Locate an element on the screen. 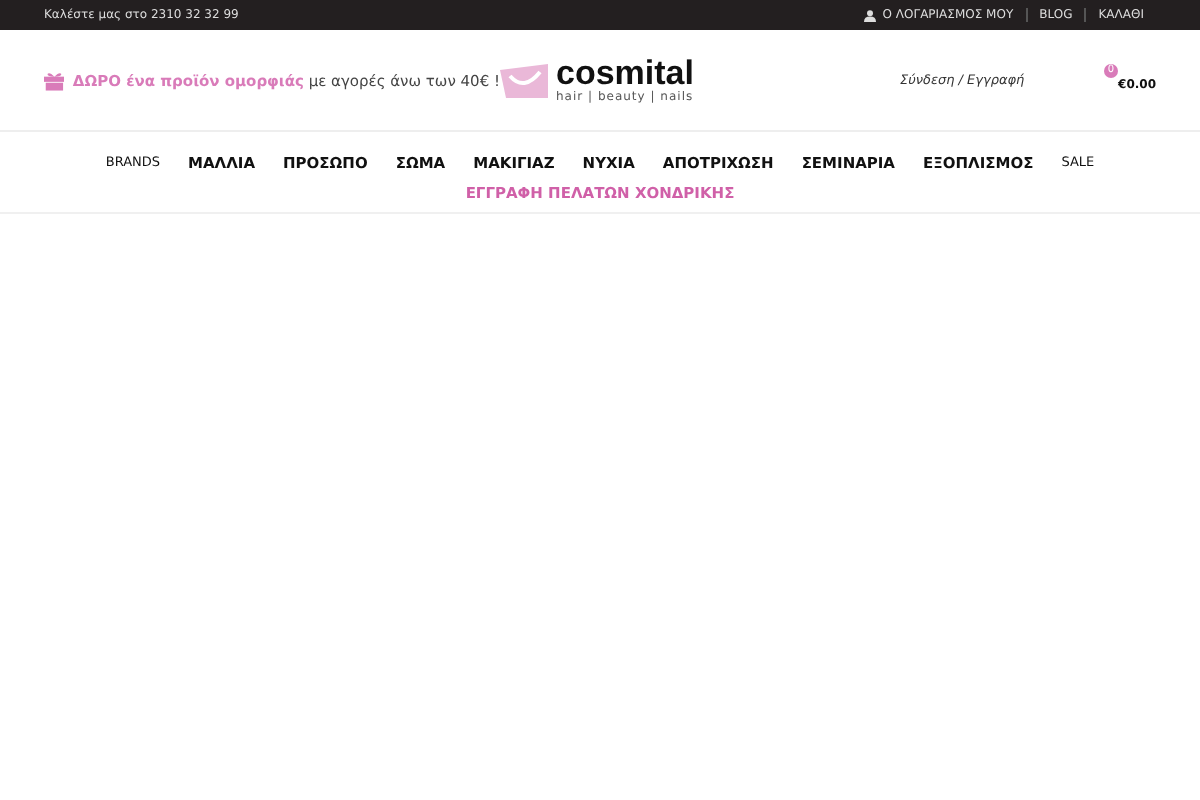 The width and height of the screenshot is (1200, 800). logo-icon is located at coordinates (524, 80).